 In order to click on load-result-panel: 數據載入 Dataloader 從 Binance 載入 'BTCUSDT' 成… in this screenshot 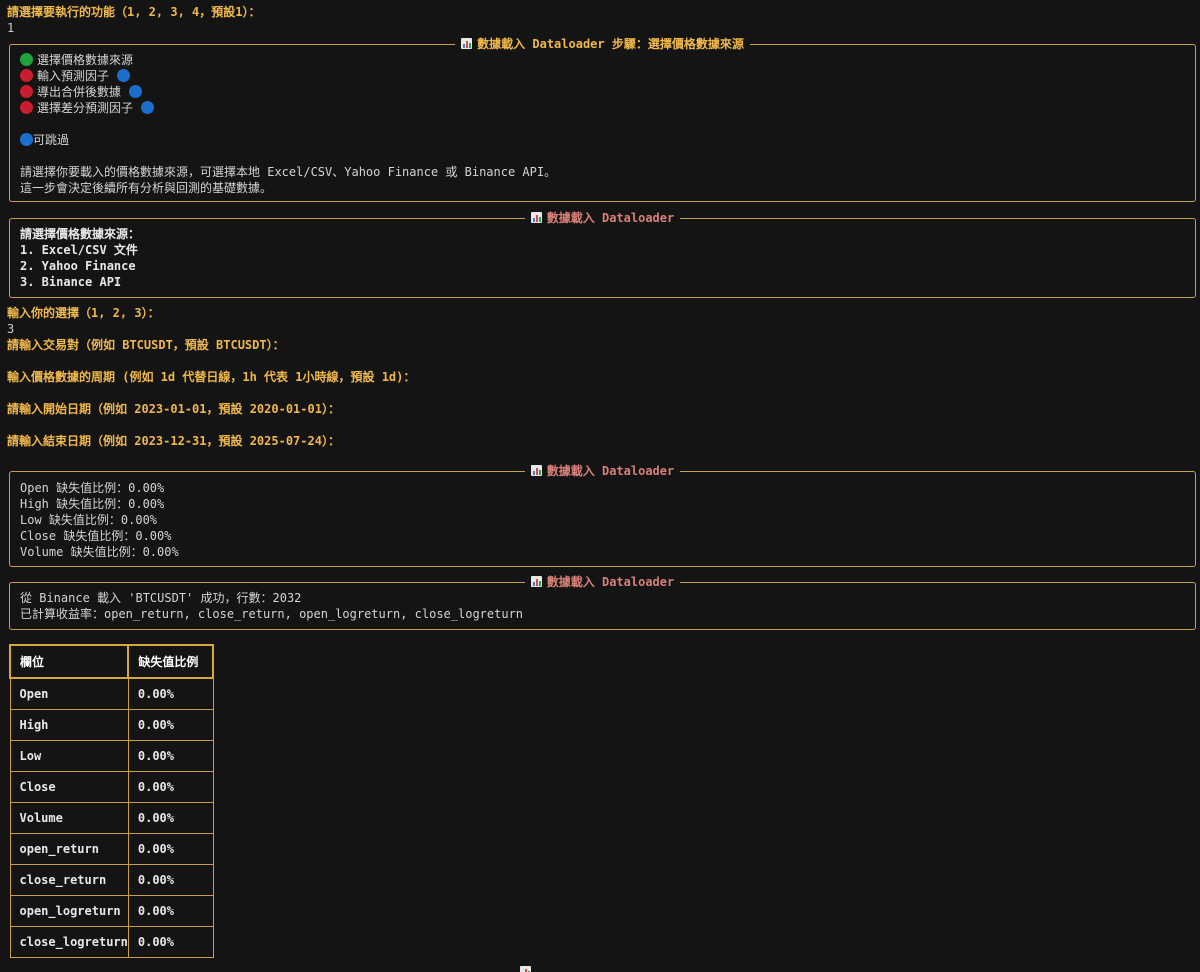, I will do `click(602, 602)`.